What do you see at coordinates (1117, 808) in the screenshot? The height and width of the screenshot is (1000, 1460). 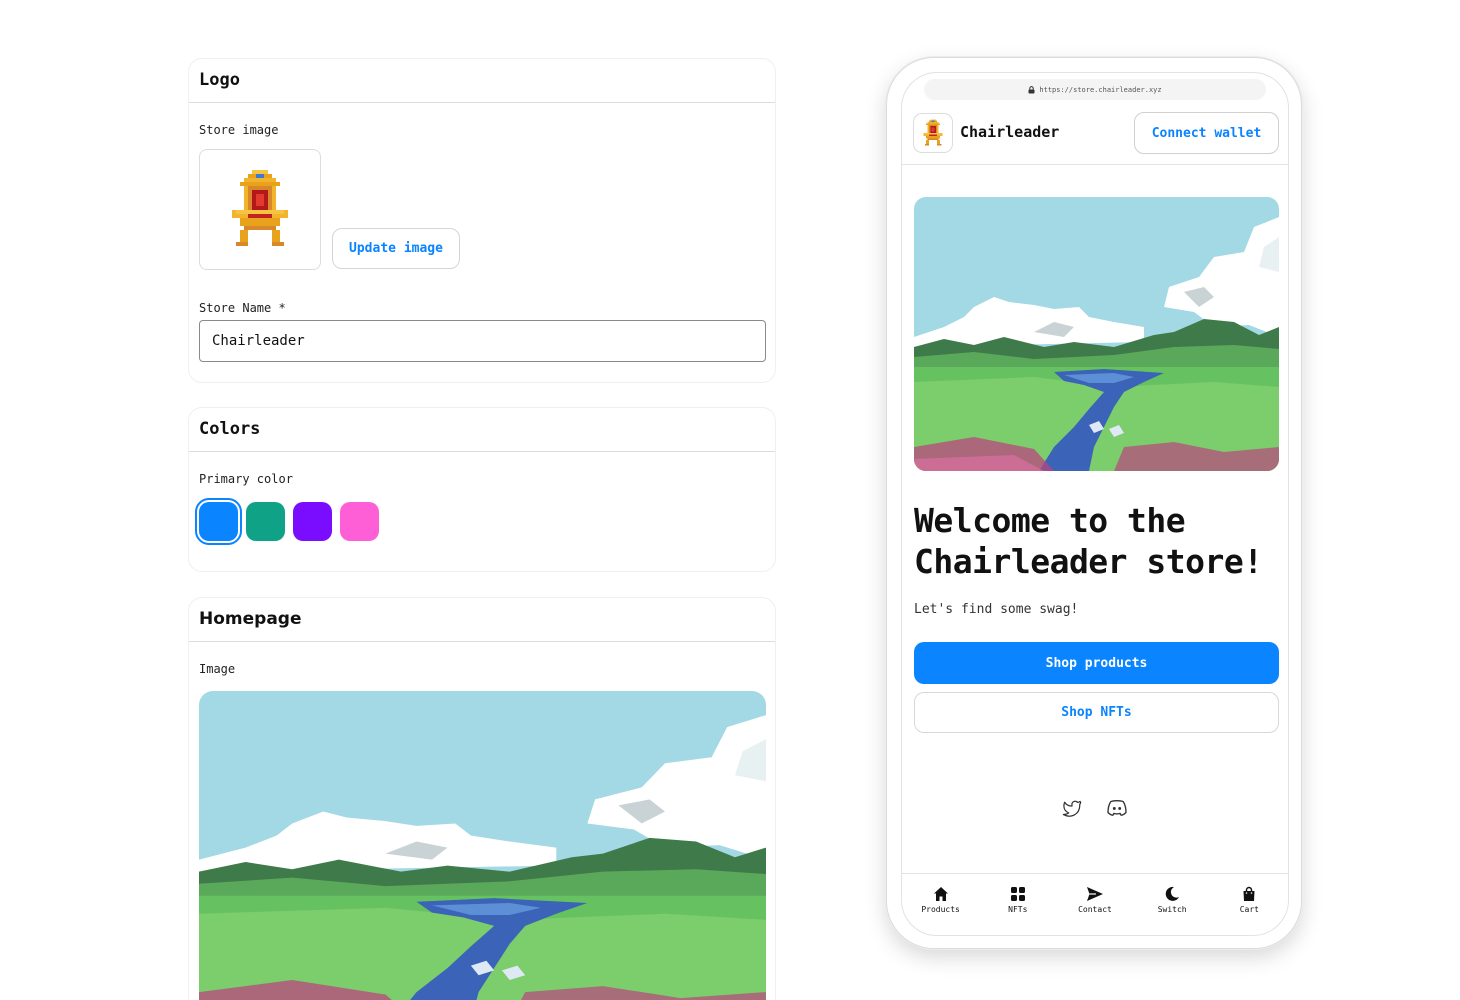 I see `discord-icon` at bounding box center [1117, 808].